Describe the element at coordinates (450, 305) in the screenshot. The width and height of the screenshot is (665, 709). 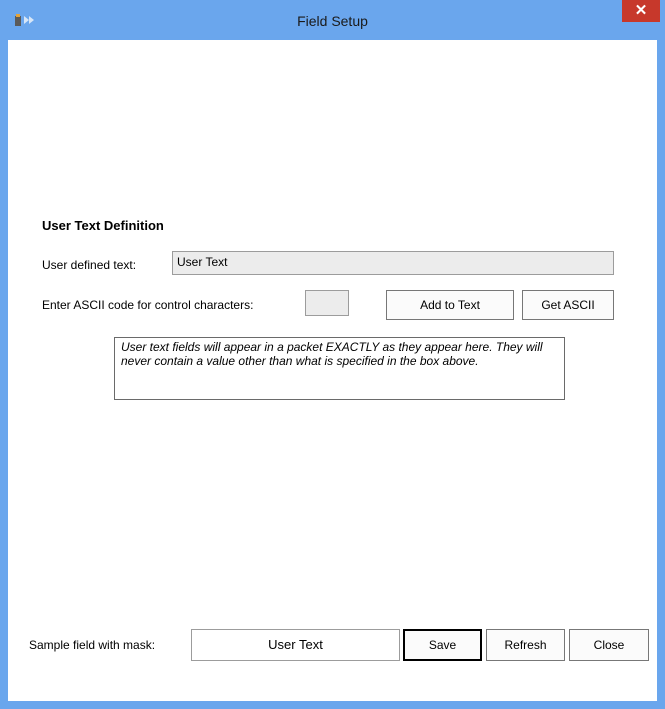
I see `add-to-text-button: Add to Text` at that location.